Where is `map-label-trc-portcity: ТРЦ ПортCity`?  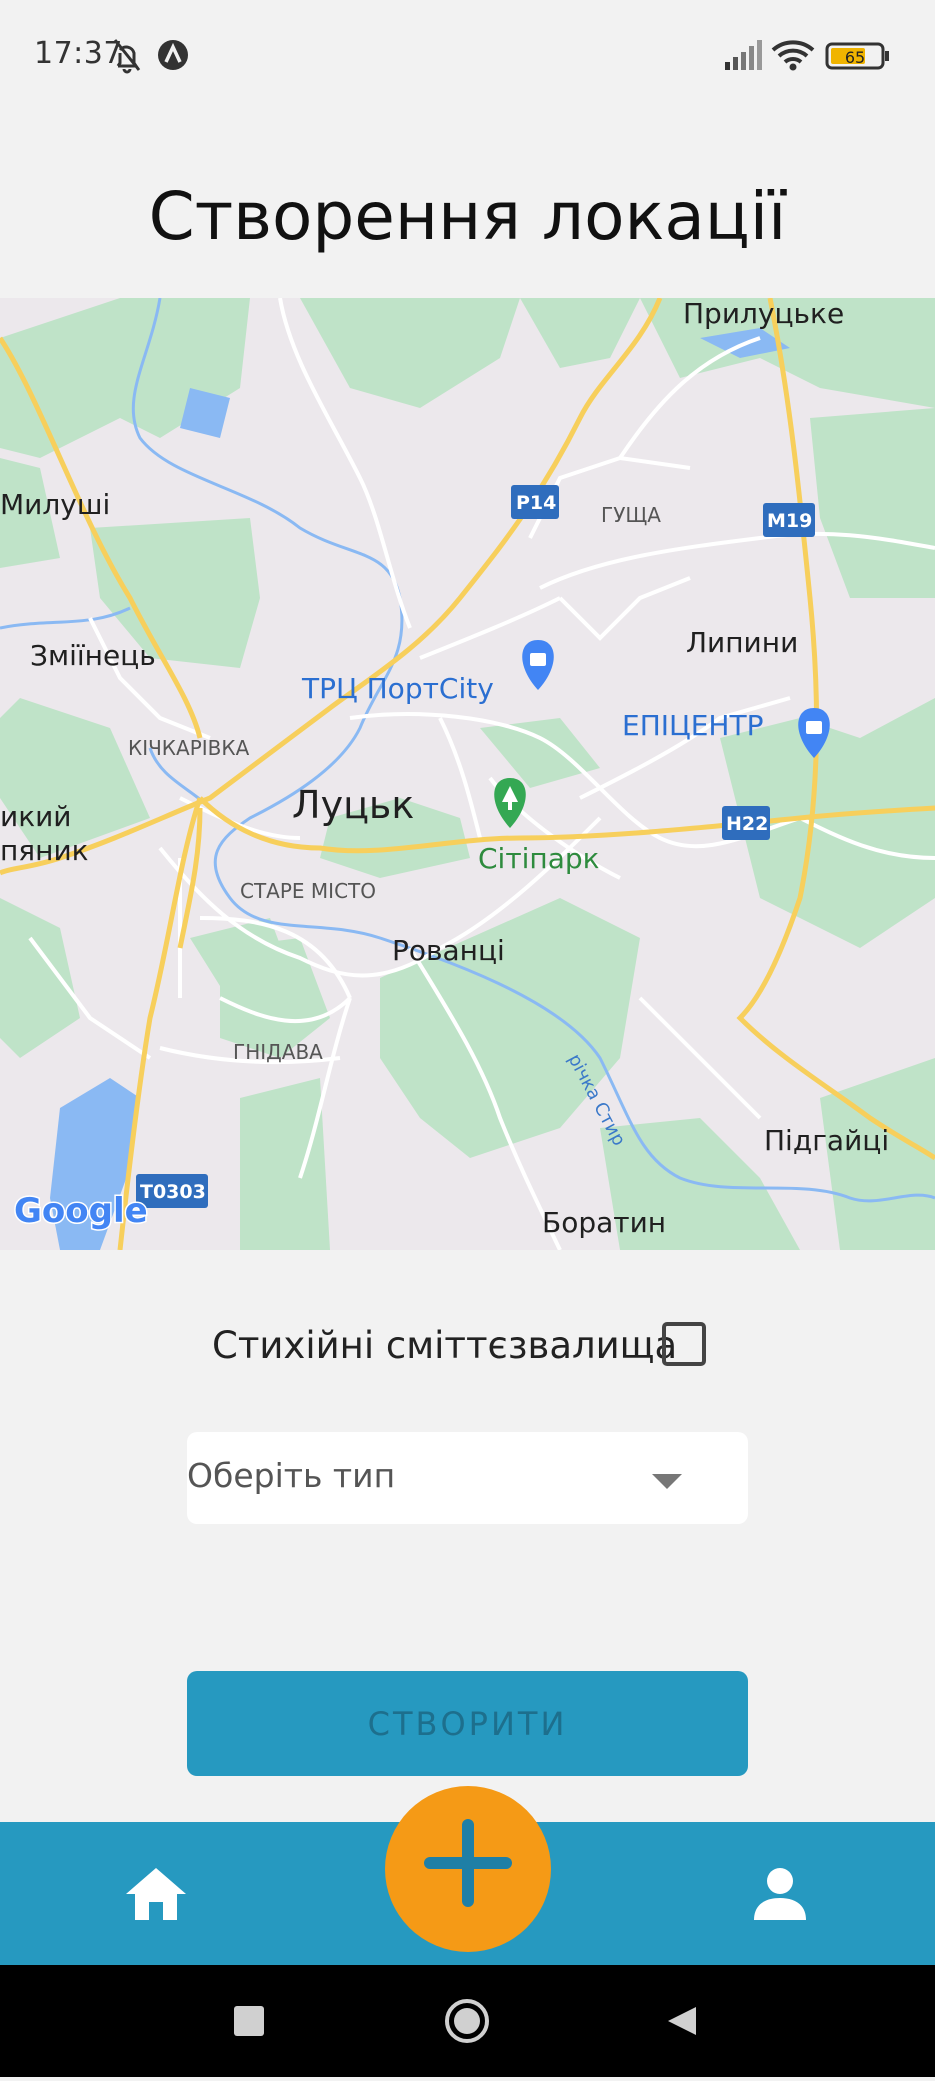
map-label-trc-portcity: ТРЦ ПортCity is located at coordinates (397, 688).